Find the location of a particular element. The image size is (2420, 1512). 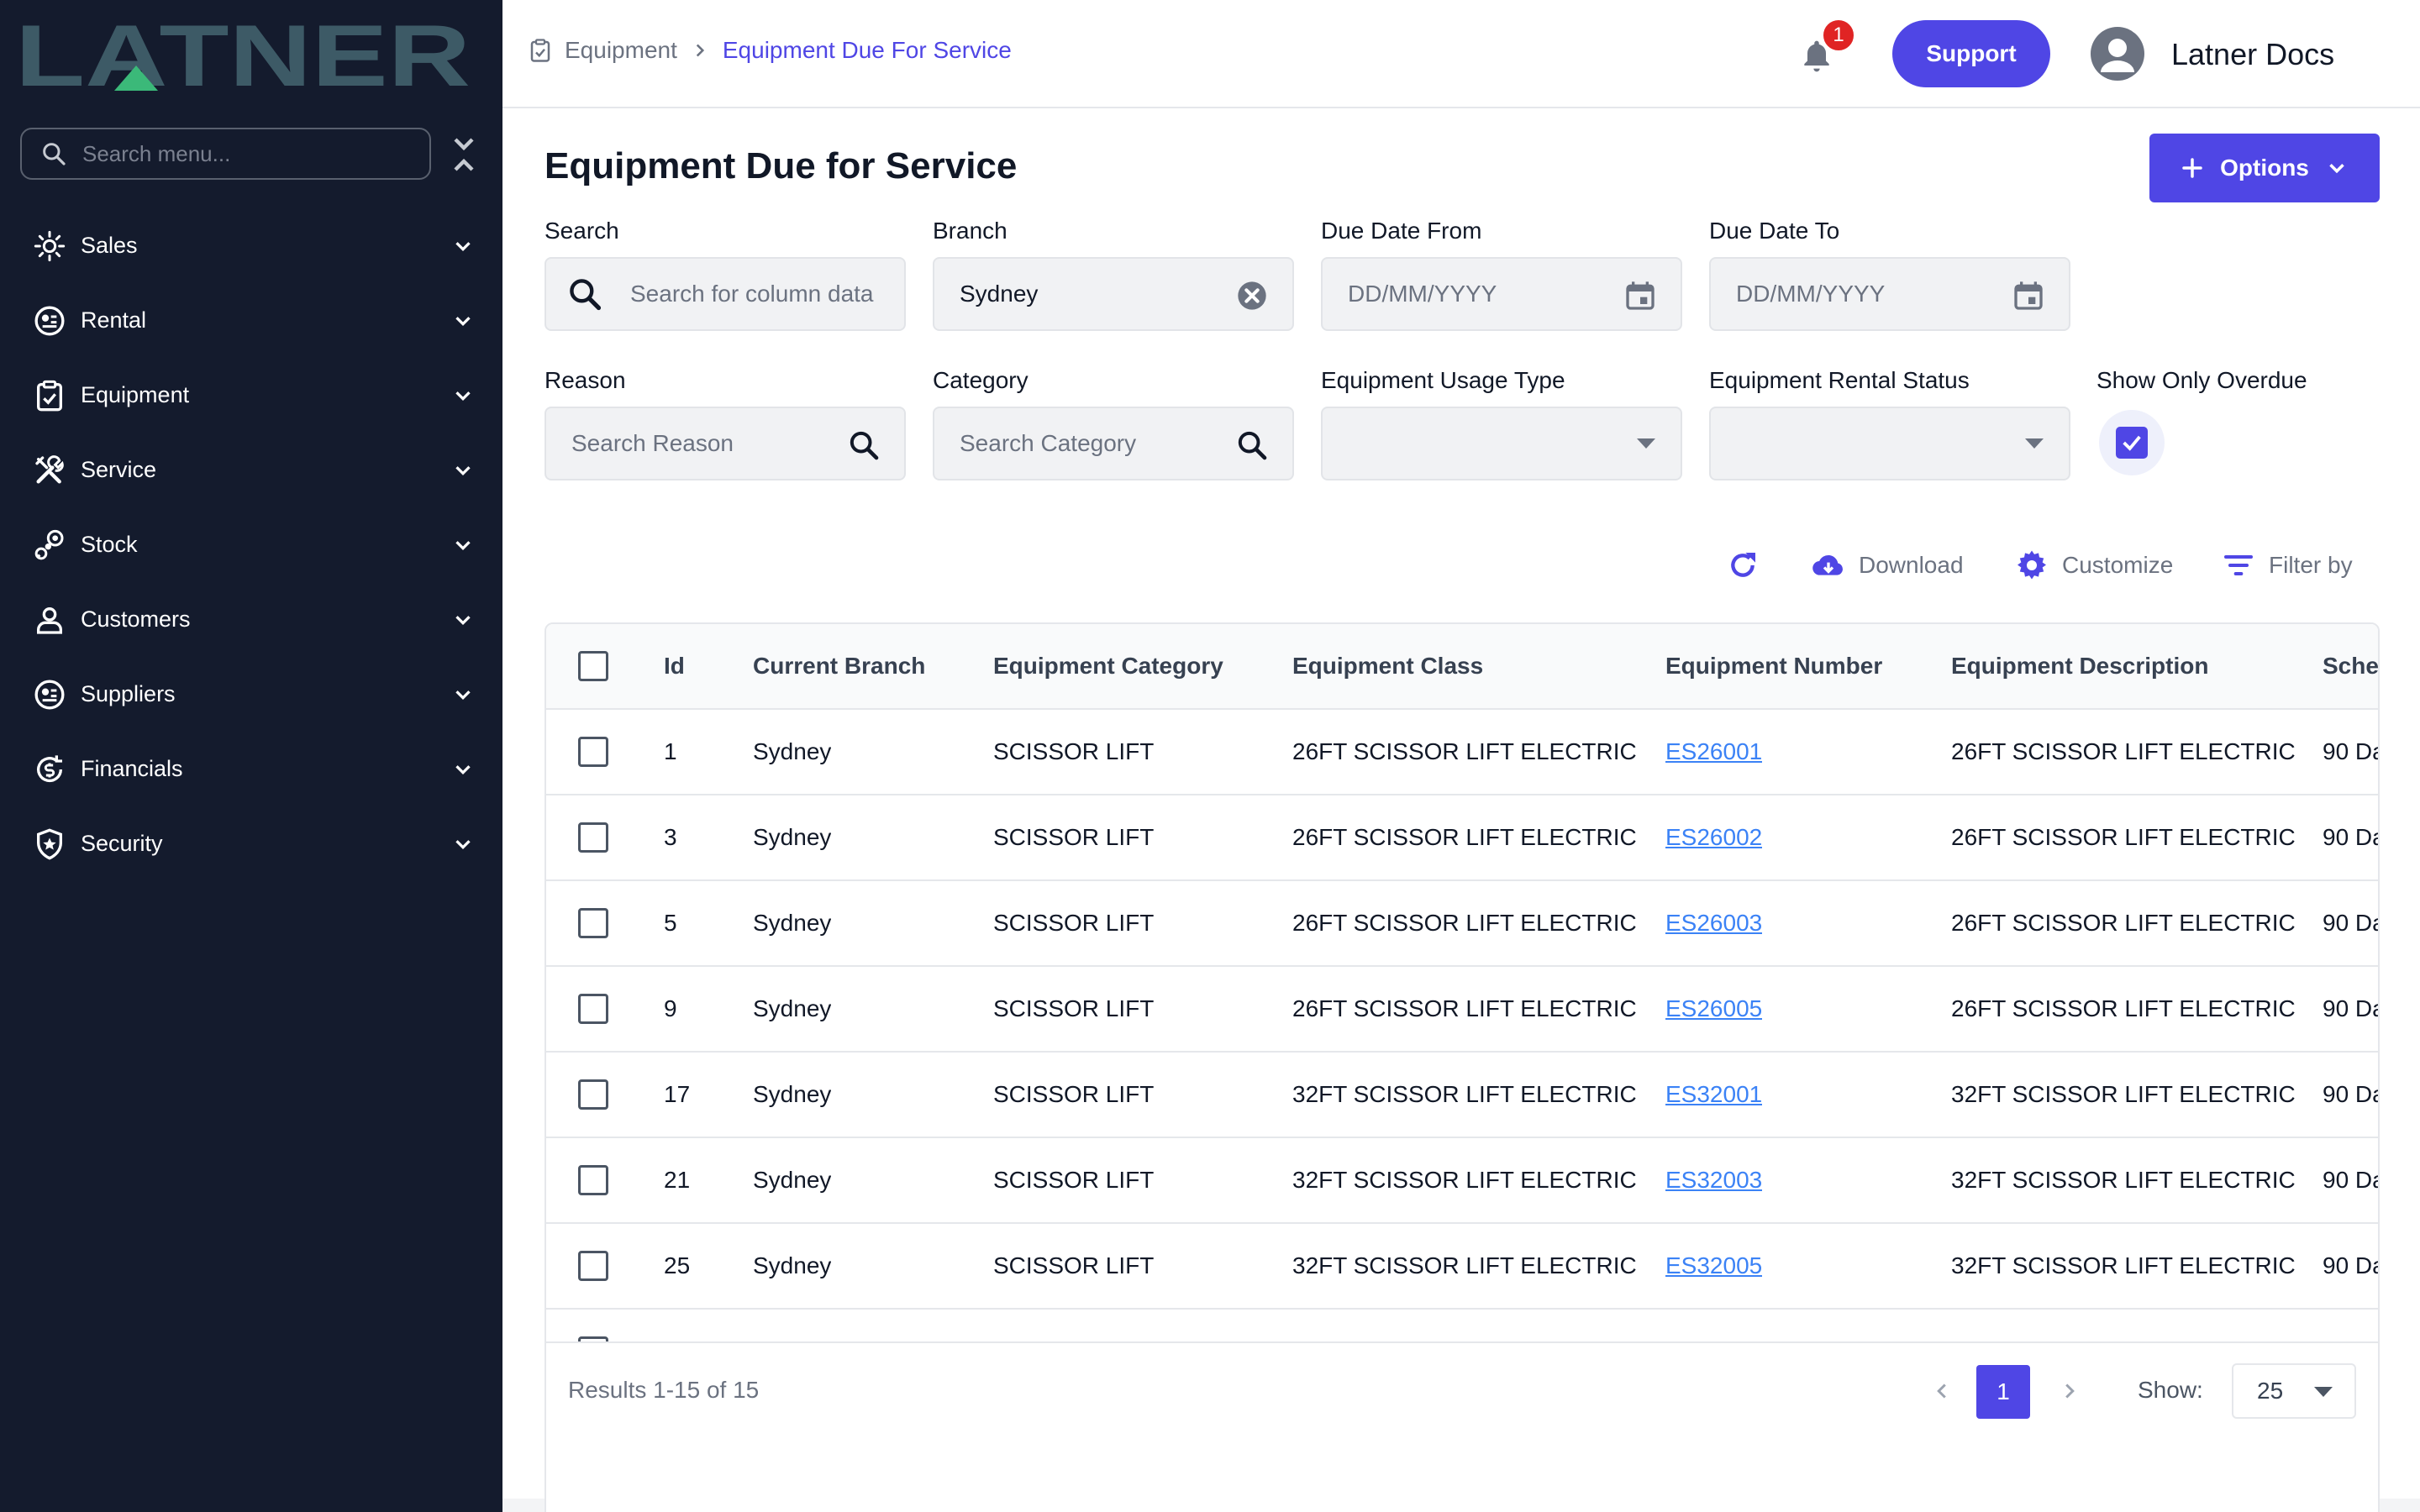

sidebar-item-service: Service is located at coordinates (251, 470).